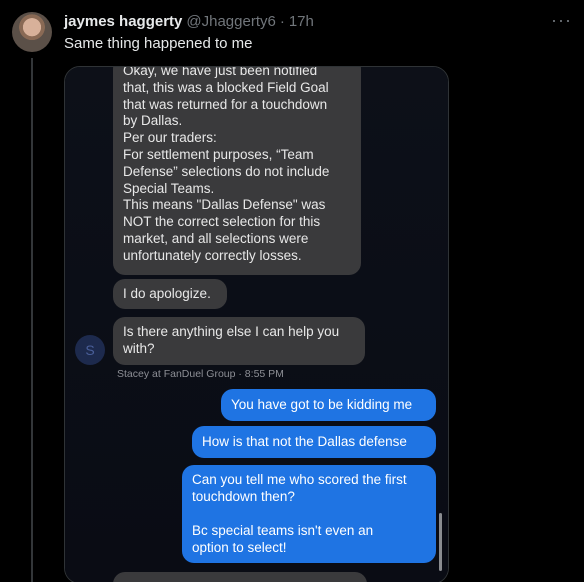 The height and width of the screenshot is (582, 584). Describe the element at coordinates (561, 20) in the screenshot. I see `more-options-icon: ···` at that location.